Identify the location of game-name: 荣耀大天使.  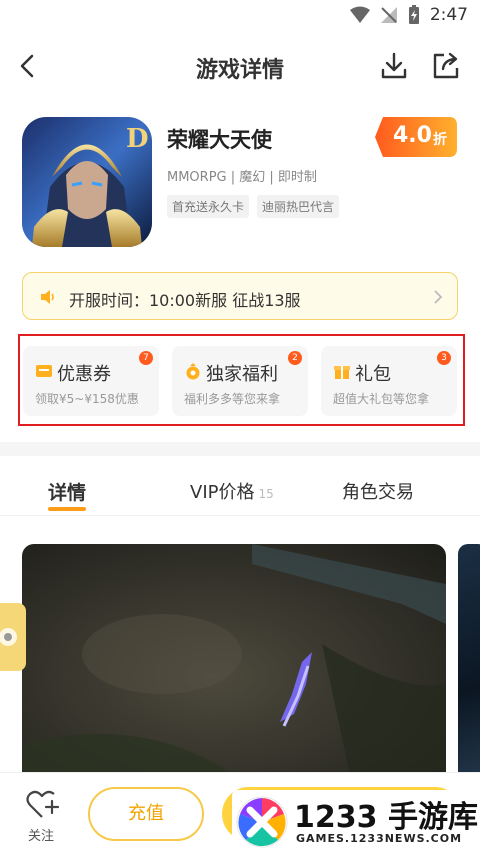
(219, 140).